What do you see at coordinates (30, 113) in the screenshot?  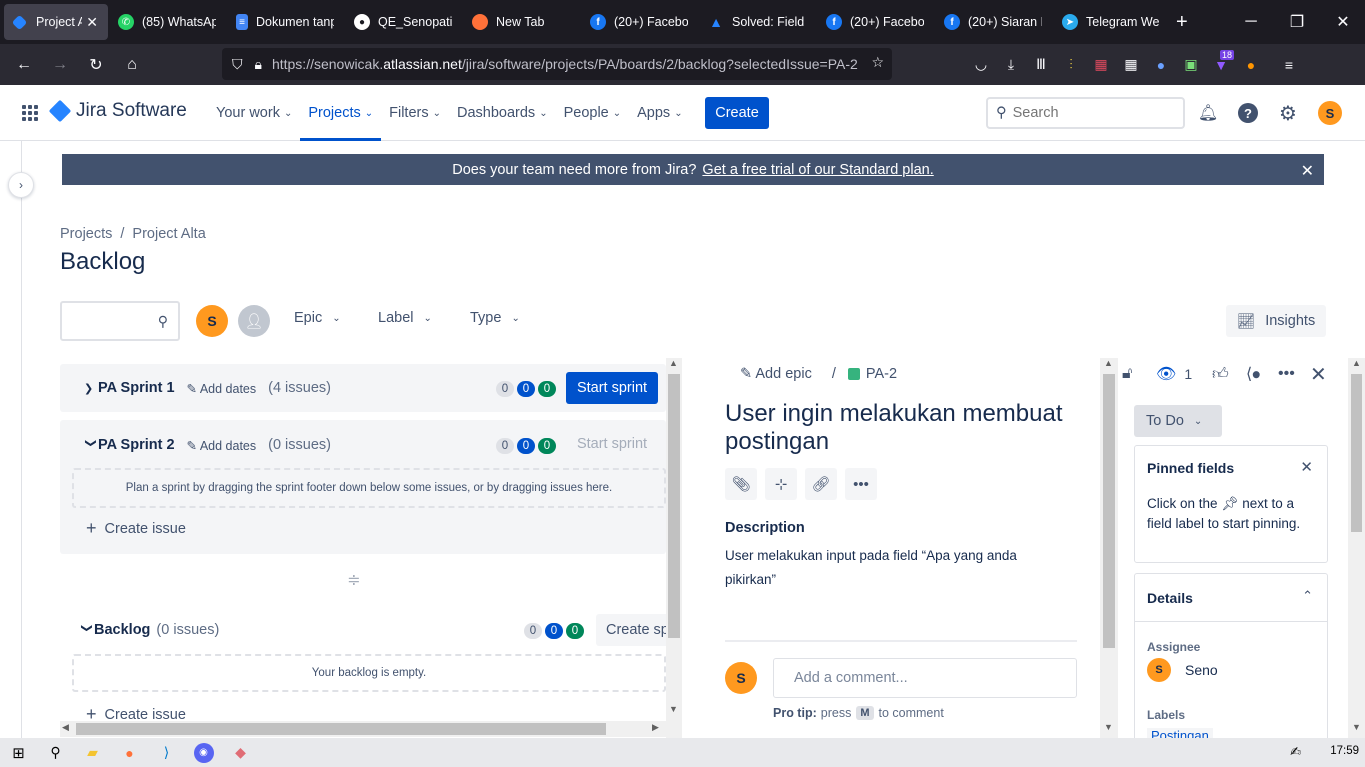 I see `app-switcher-icon` at bounding box center [30, 113].